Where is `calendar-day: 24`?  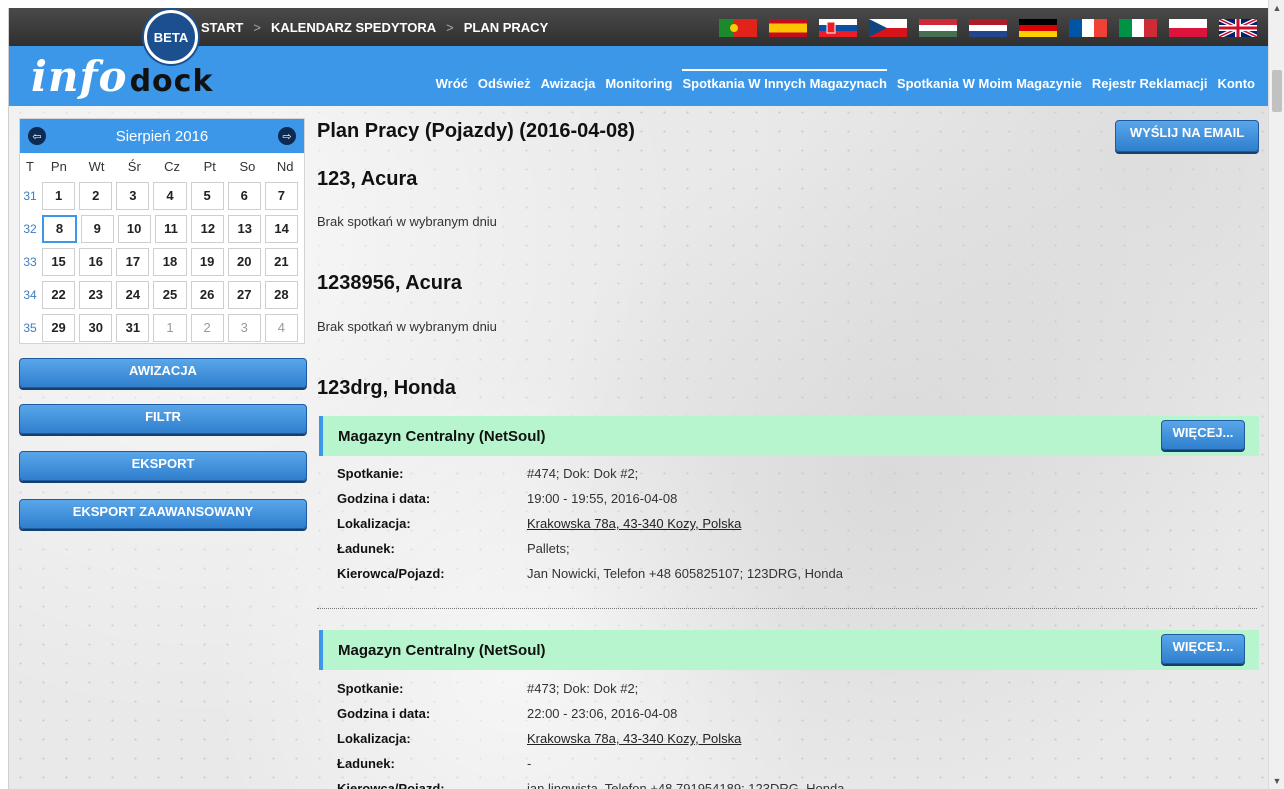
calendar-day: 24 is located at coordinates (133, 294).